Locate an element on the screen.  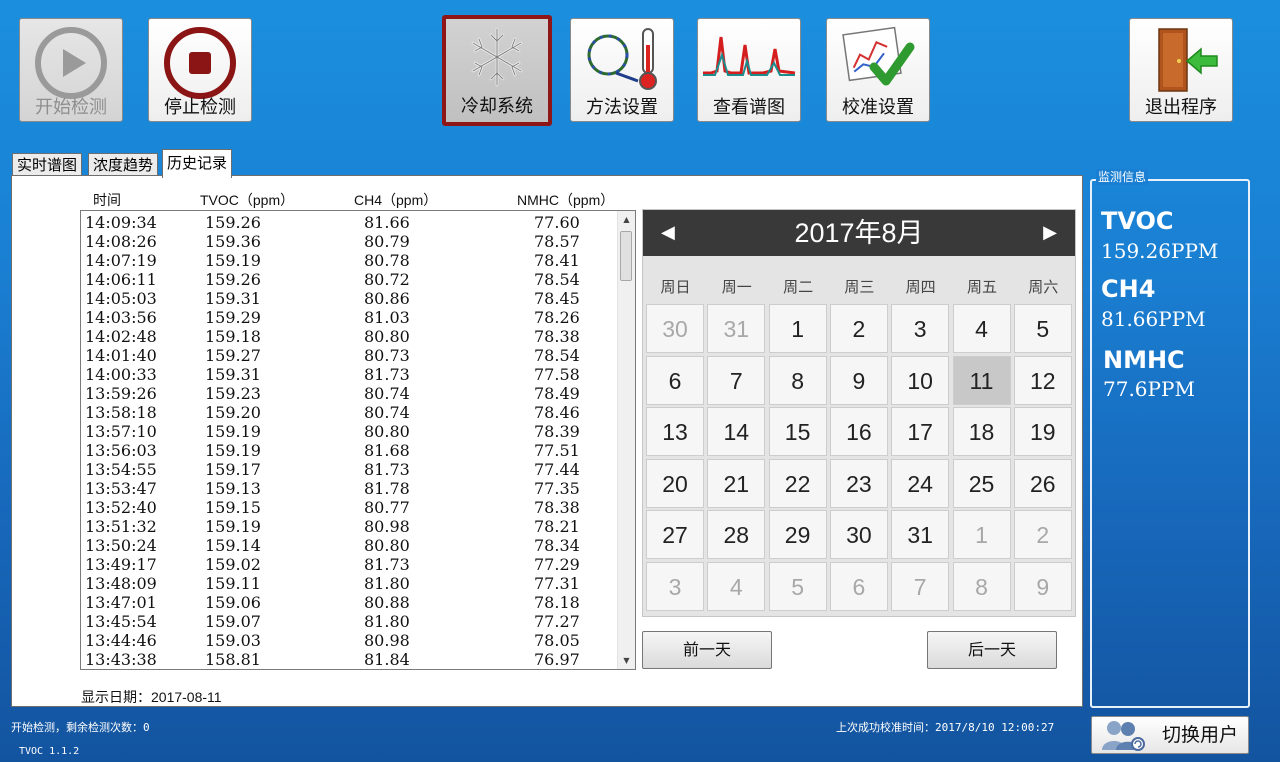
row-nmhc: 77.44 is located at coordinates (557, 469).